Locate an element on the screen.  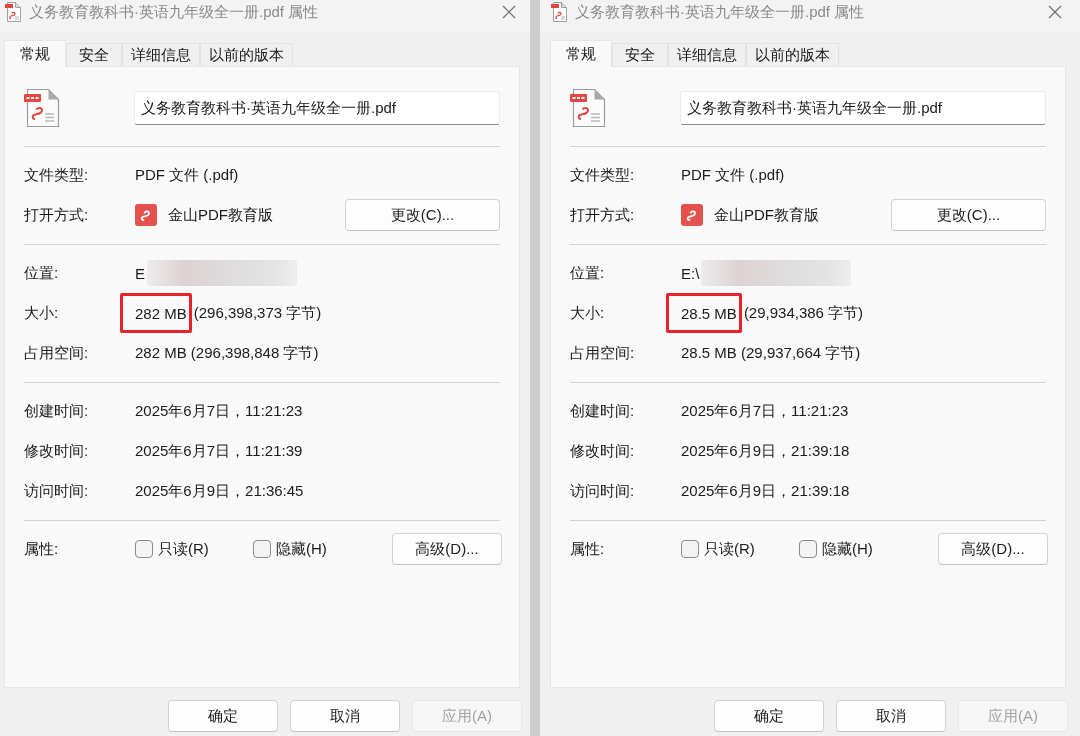
field-value: 28.5 MB (29,937,664 字节) is located at coordinates (771, 353).